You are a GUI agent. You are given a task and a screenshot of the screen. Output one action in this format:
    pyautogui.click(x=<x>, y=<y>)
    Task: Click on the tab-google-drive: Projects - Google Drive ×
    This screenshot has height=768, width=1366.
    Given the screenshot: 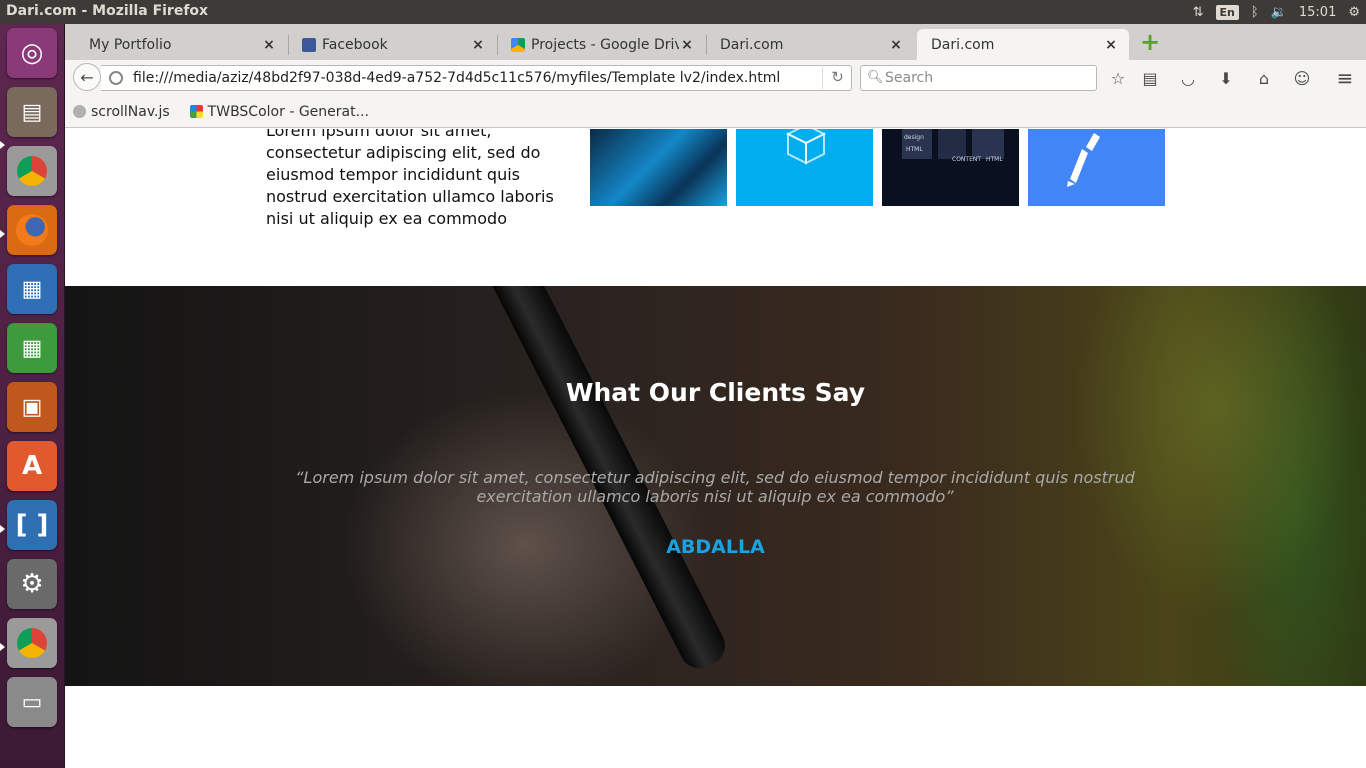 What is the action you would take?
    pyautogui.click(x=601, y=44)
    